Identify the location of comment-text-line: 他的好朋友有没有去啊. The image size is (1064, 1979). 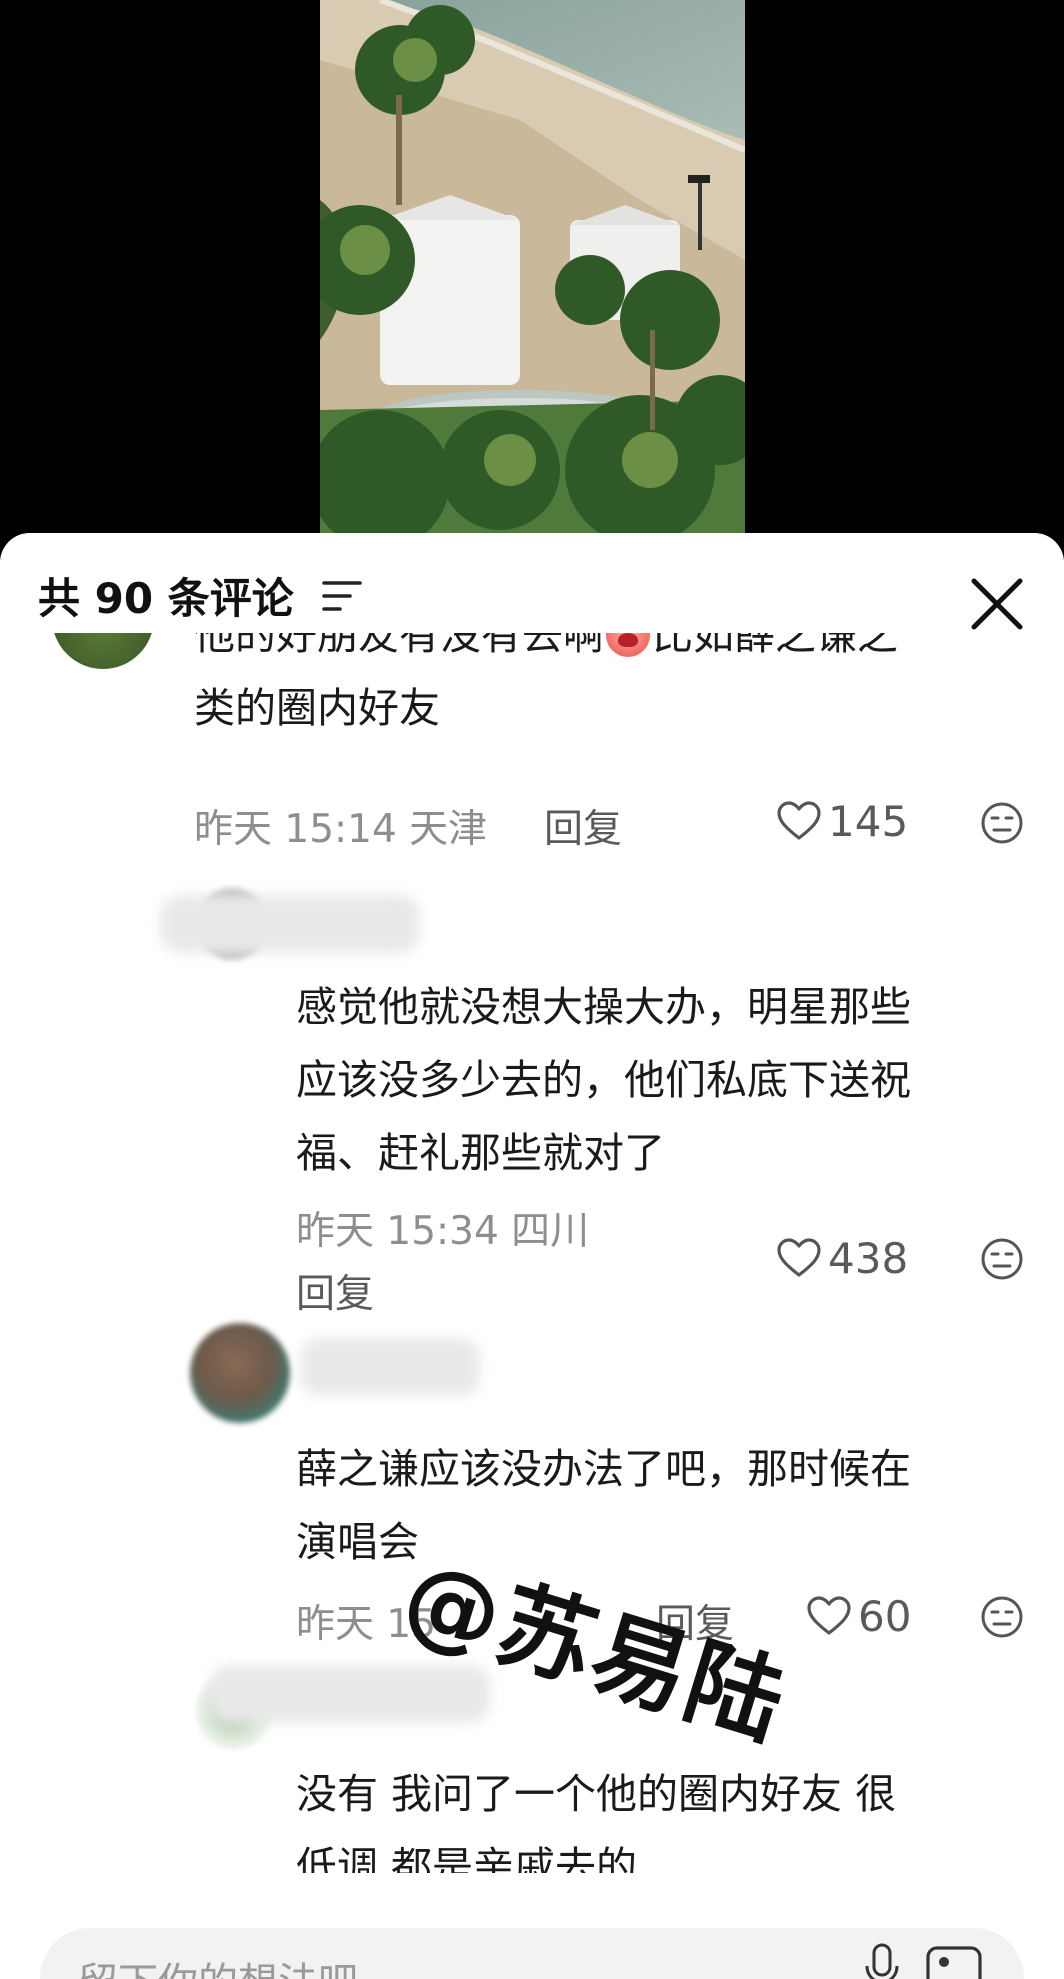
(399, 646).